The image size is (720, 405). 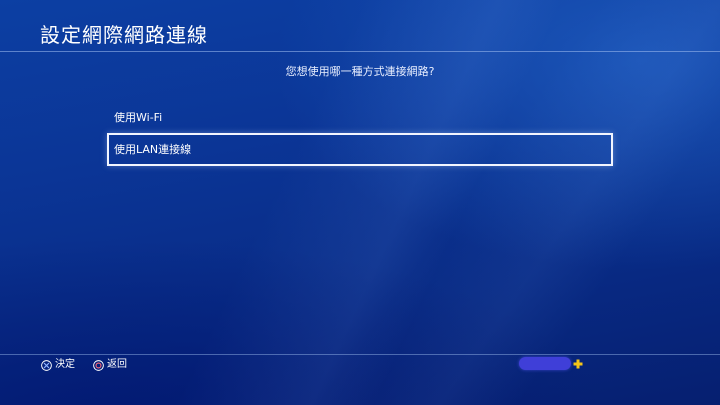 What do you see at coordinates (360, 71) in the screenshot?
I see `connection-question: 您想使用哪一種方式連接網路?` at bounding box center [360, 71].